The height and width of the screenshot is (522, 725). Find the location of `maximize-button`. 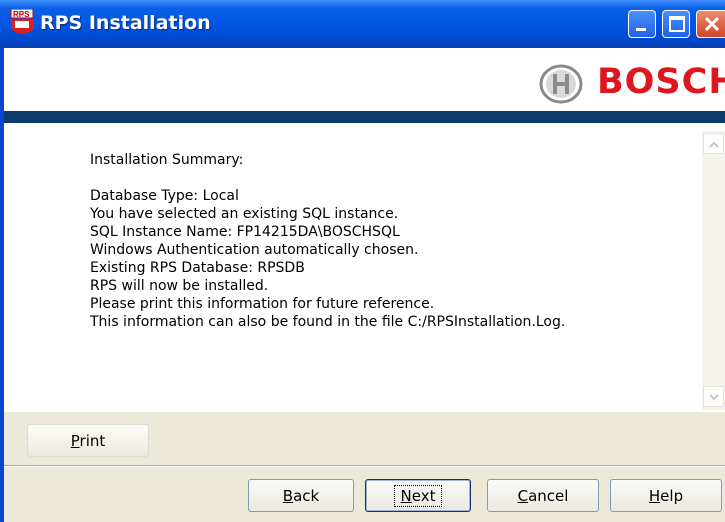

maximize-button is located at coordinates (676, 24).